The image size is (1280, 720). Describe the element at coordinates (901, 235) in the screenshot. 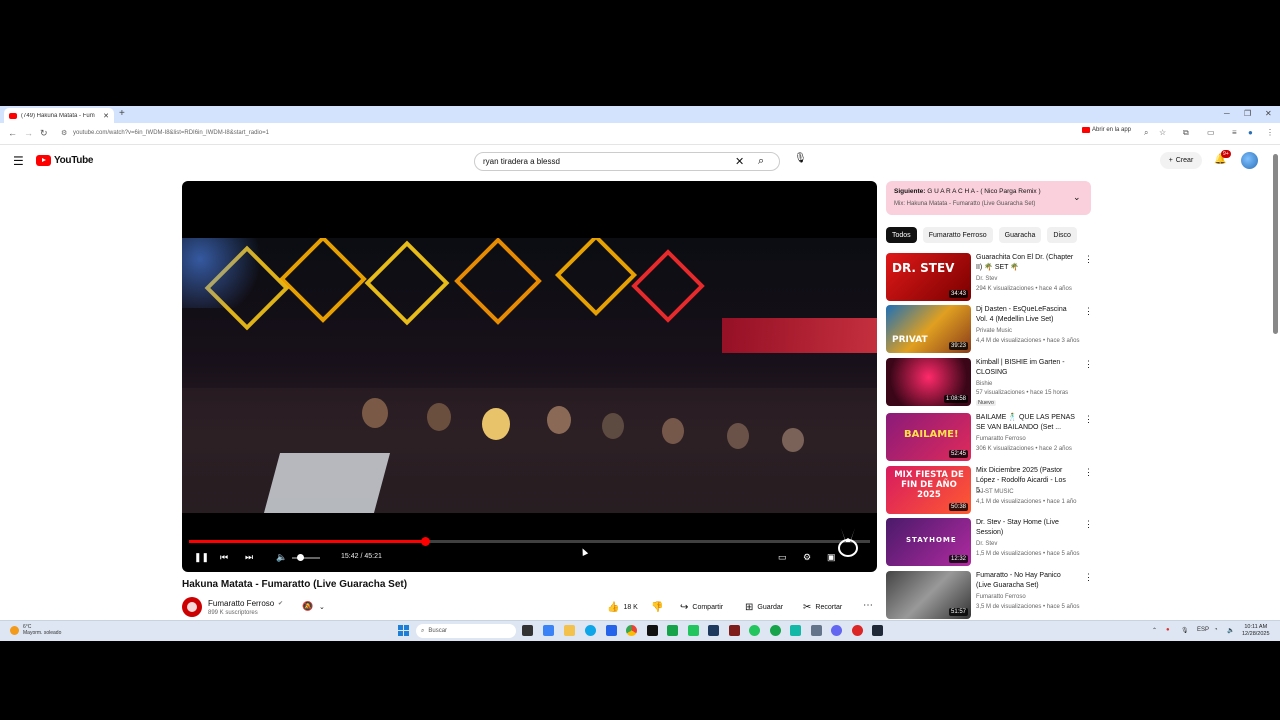

I see `chip-todos: Todos` at that location.